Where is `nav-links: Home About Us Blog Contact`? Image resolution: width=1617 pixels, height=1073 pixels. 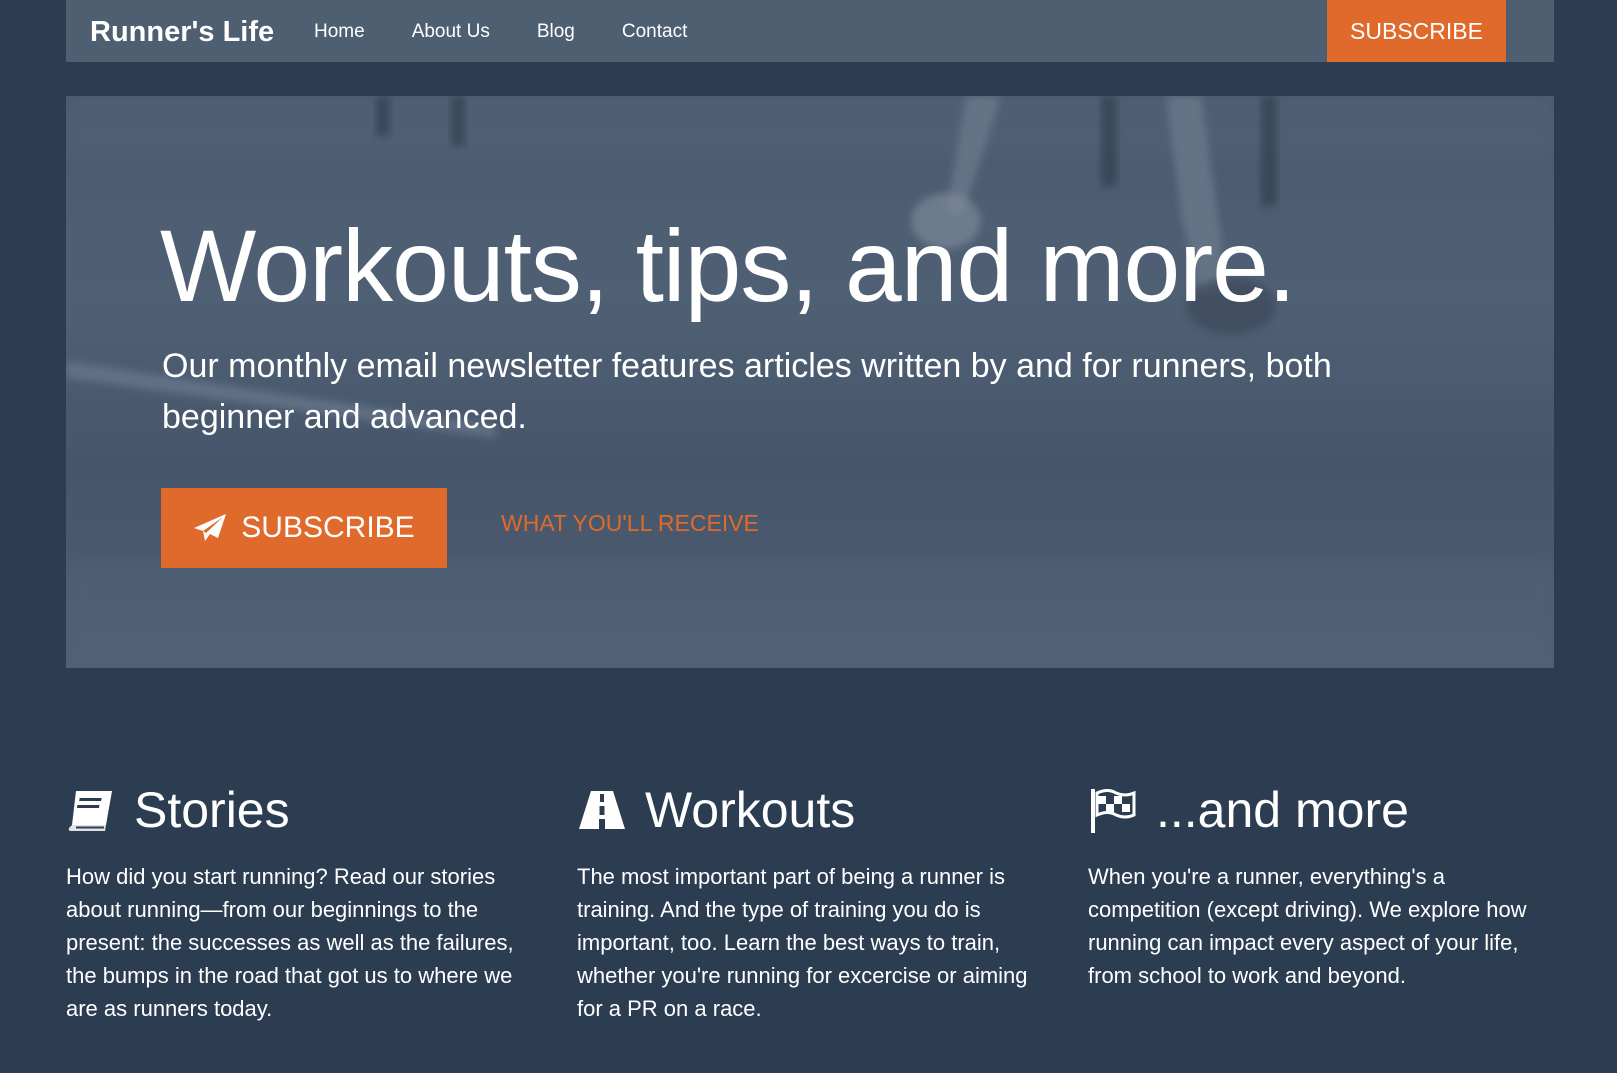
nav-links: Home About Us Blog Contact is located at coordinates (524, 31).